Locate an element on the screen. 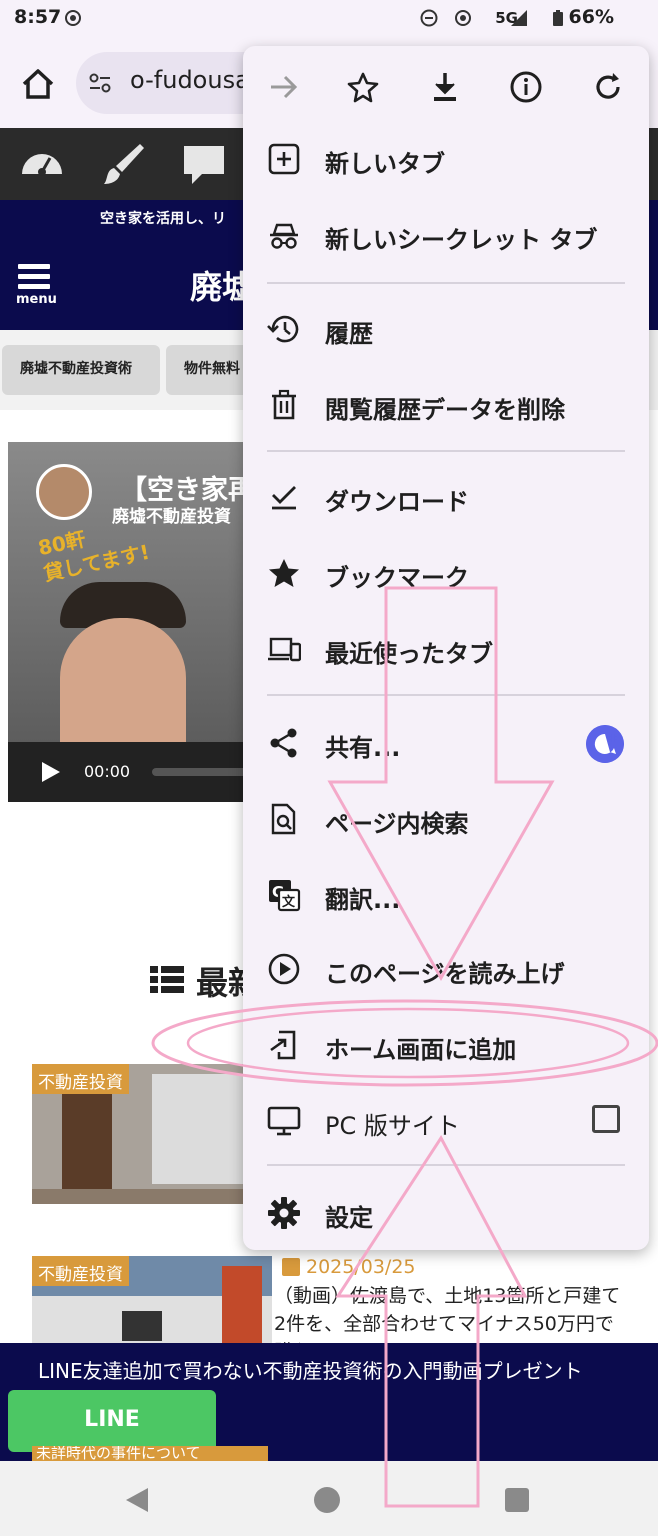 Image resolution: width=658 pixels, height=1536 pixels. post-date-text: 2025/03/25 is located at coordinates (361, 1267).